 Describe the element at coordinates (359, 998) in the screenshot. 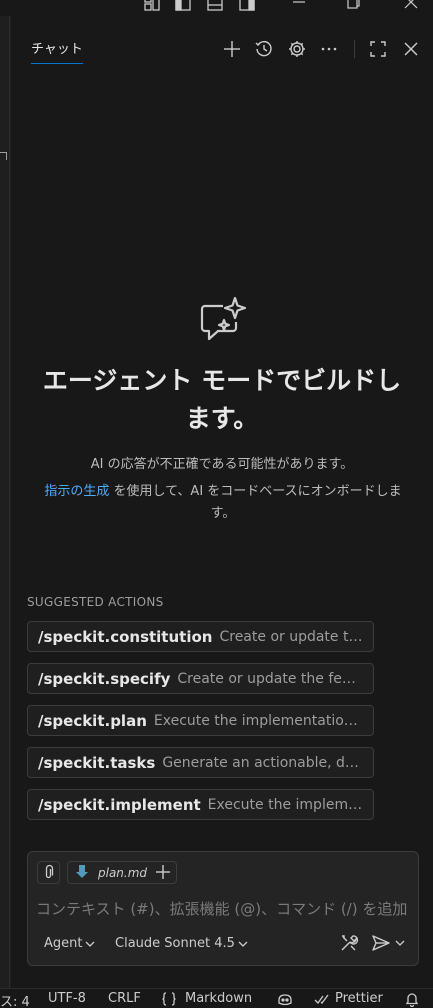

I see `status-formatter: Prettier` at that location.